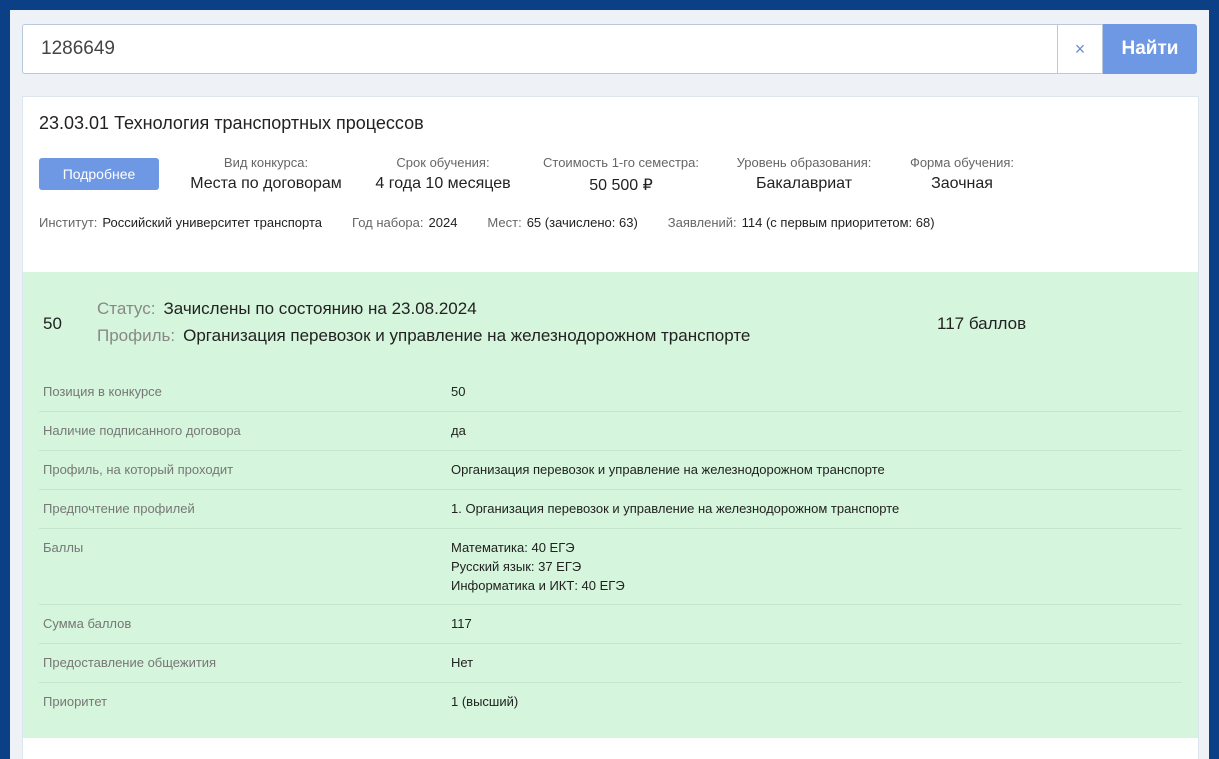 This screenshot has width=1219, height=759. I want to click on detail-value: 117, so click(461, 623).